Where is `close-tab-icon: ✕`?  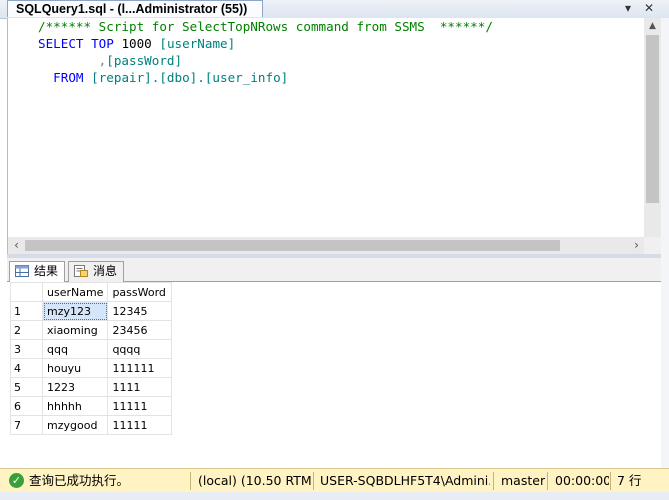 close-tab-icon: ✕ is located at coordinates (649, 8).